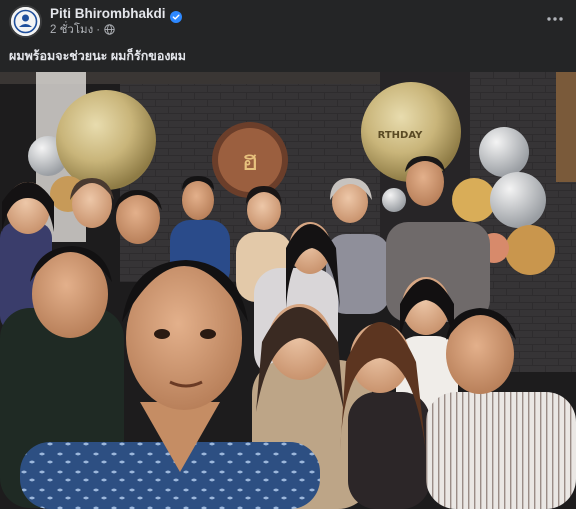  What do you see at coordinates (71, 30) in the screenshot?
I see `post-timestamp: 2 ชั่วโมง` at bounding box center [71, 30].